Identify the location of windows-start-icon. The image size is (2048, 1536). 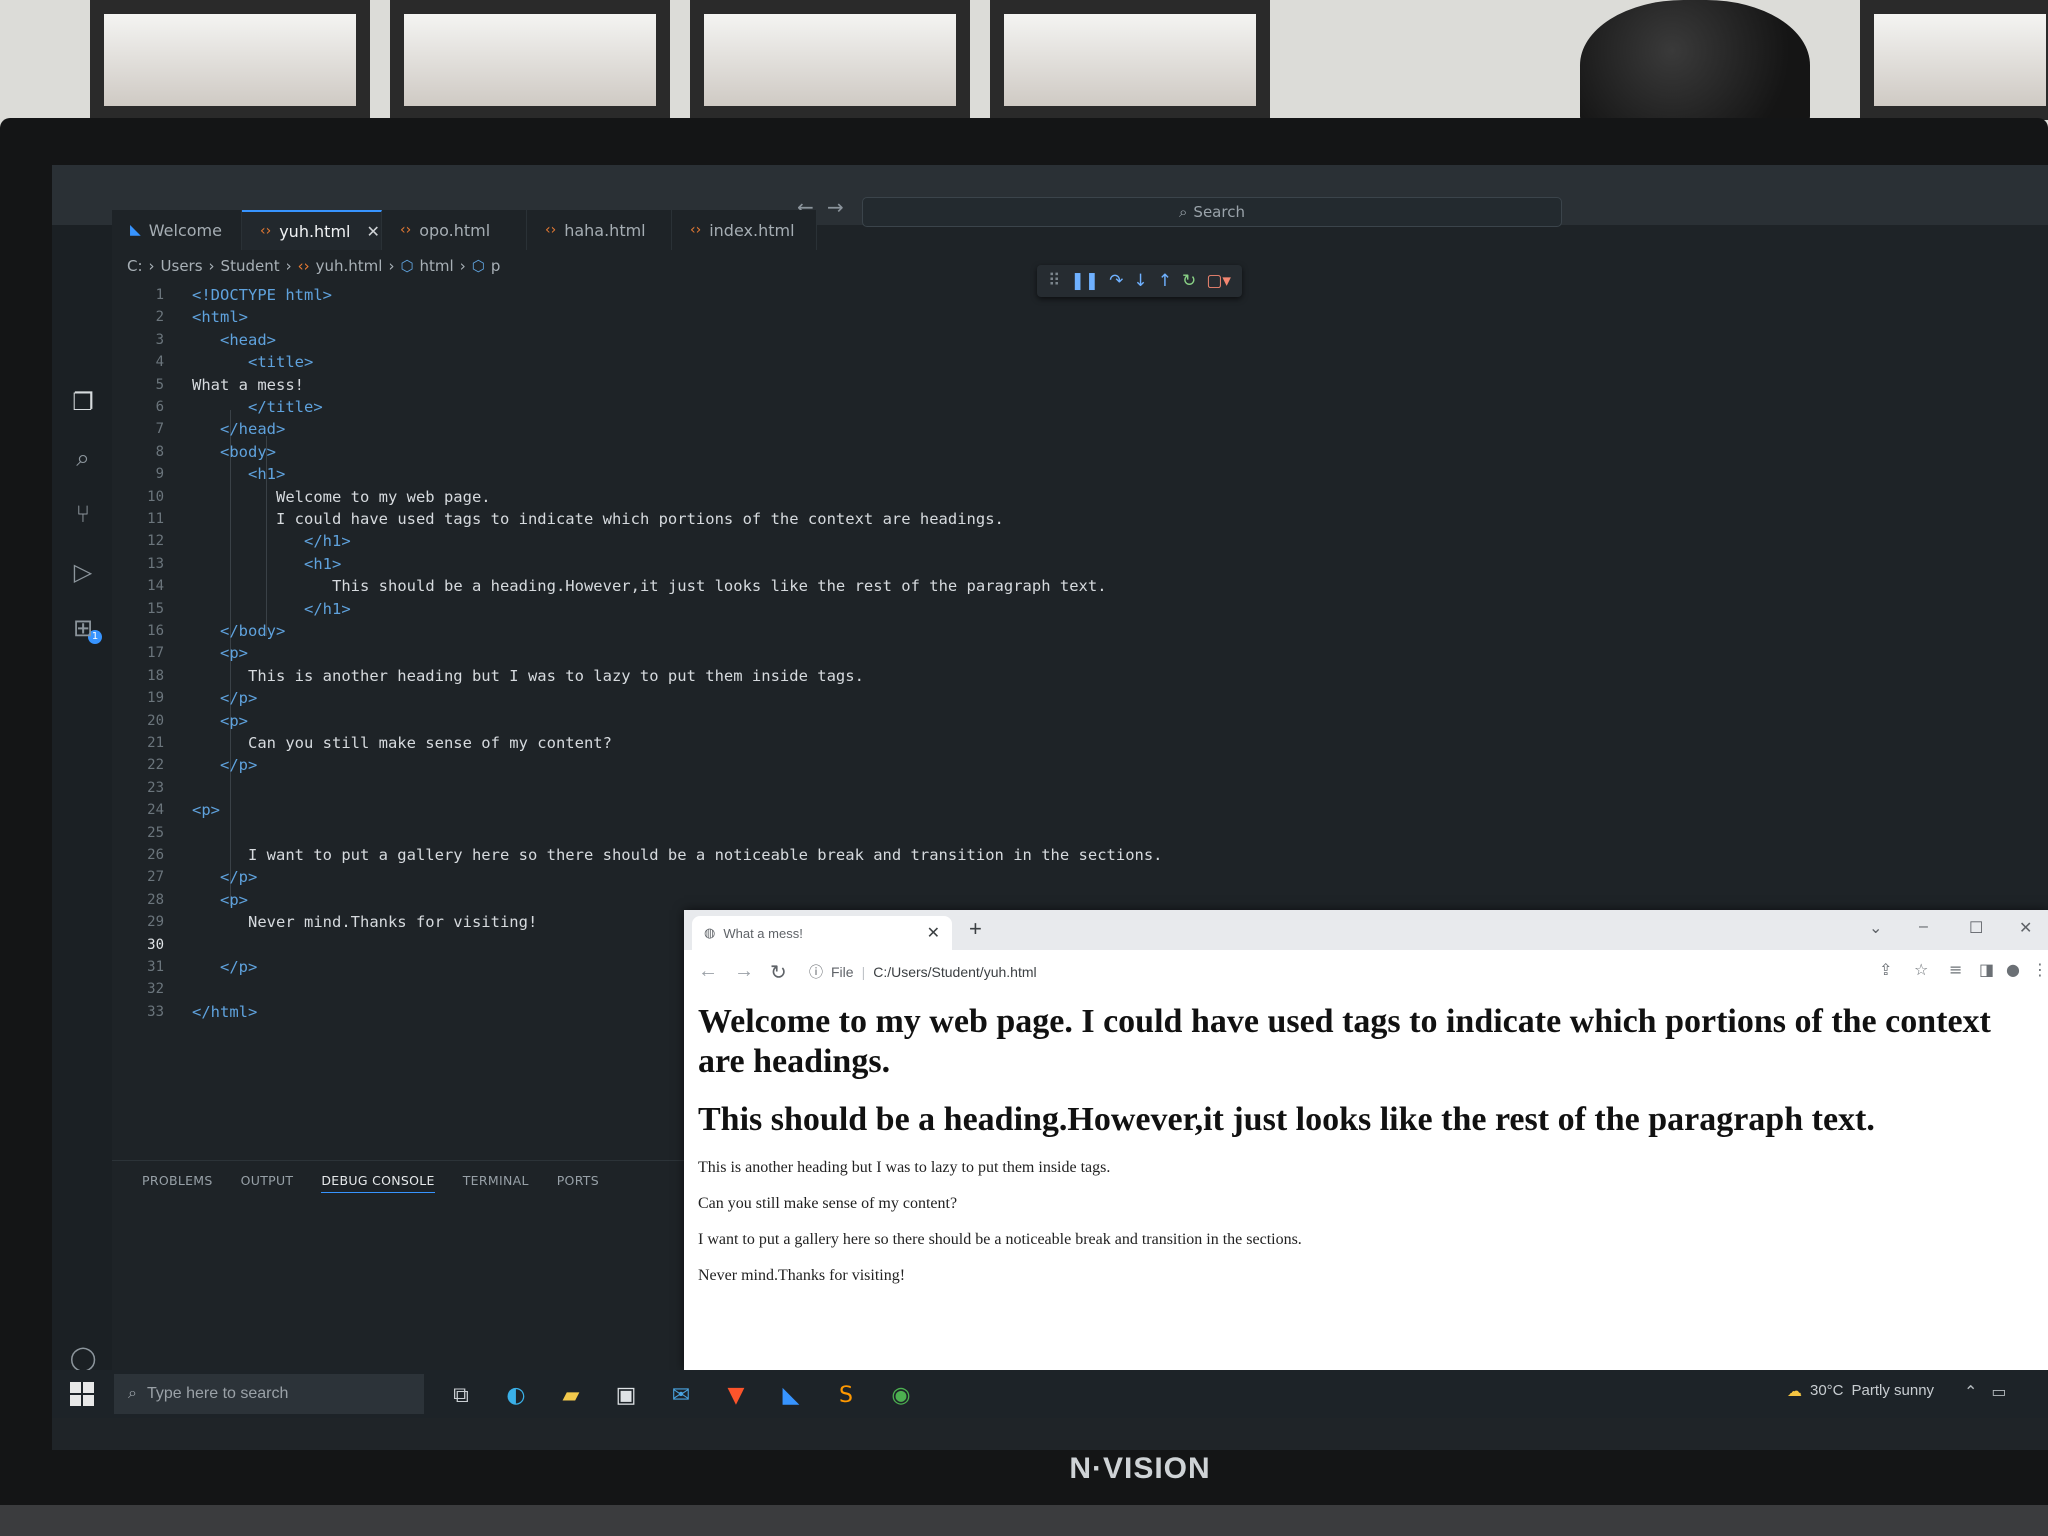
(82, 1394).